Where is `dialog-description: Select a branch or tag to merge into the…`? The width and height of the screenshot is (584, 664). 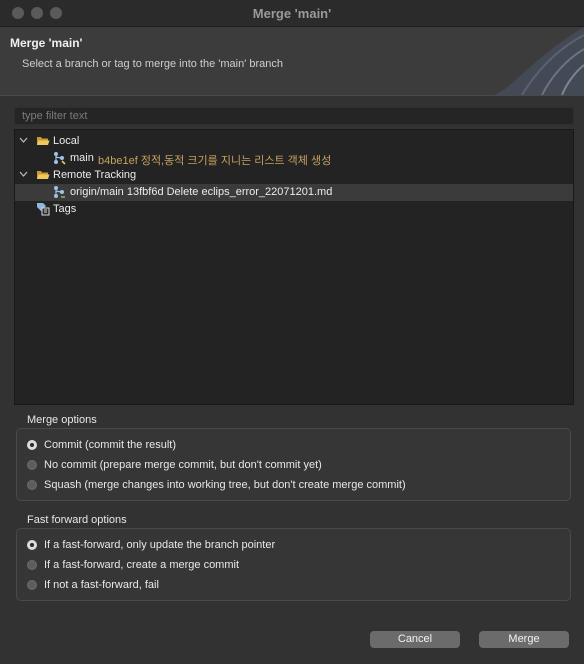
dialog-description: Select a branch or tag to merge into the… is located at coordinates (153, 64).